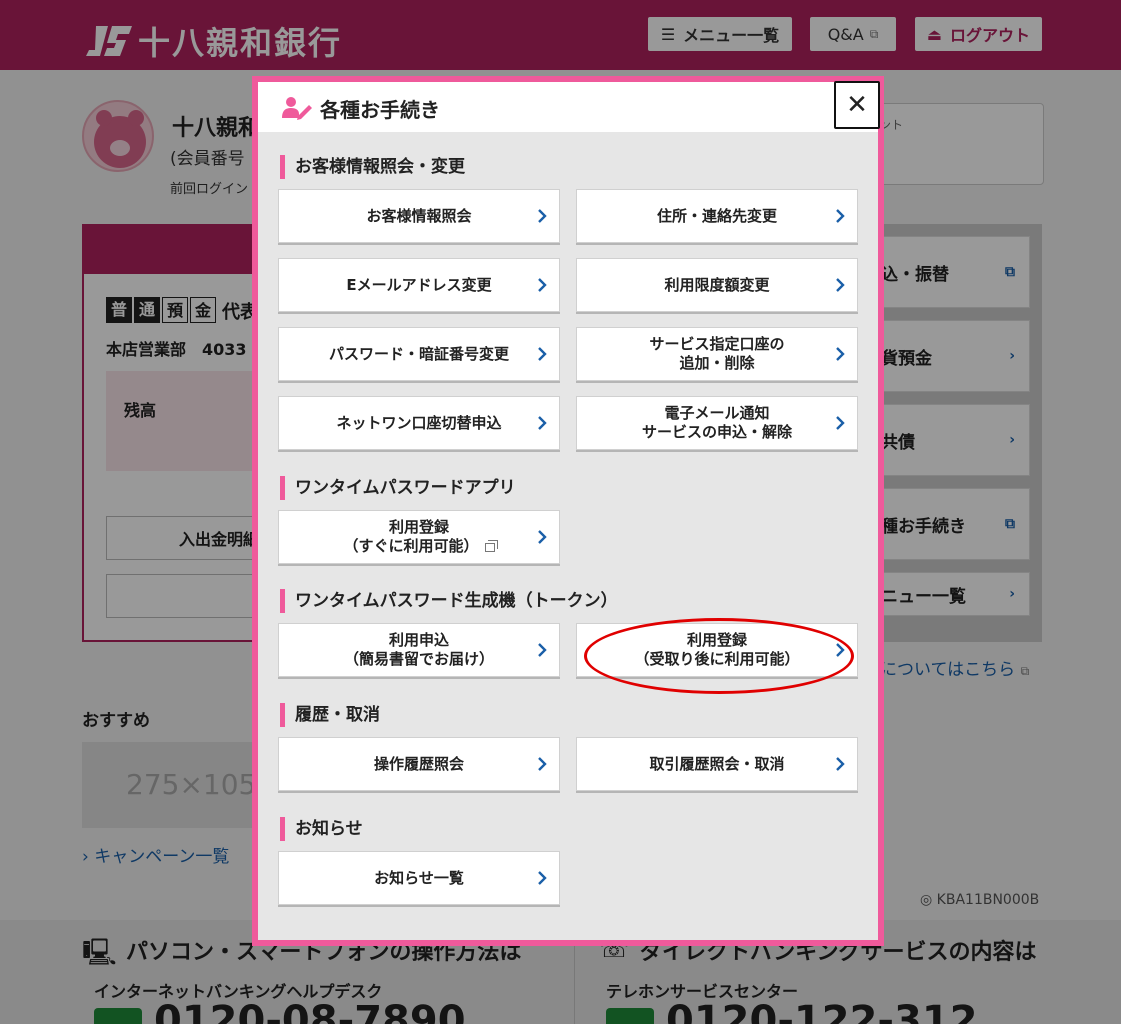 The image size is (1121, 1024). I want to click on email-change-button: Eメールアドレス変更, so click(419, 285).